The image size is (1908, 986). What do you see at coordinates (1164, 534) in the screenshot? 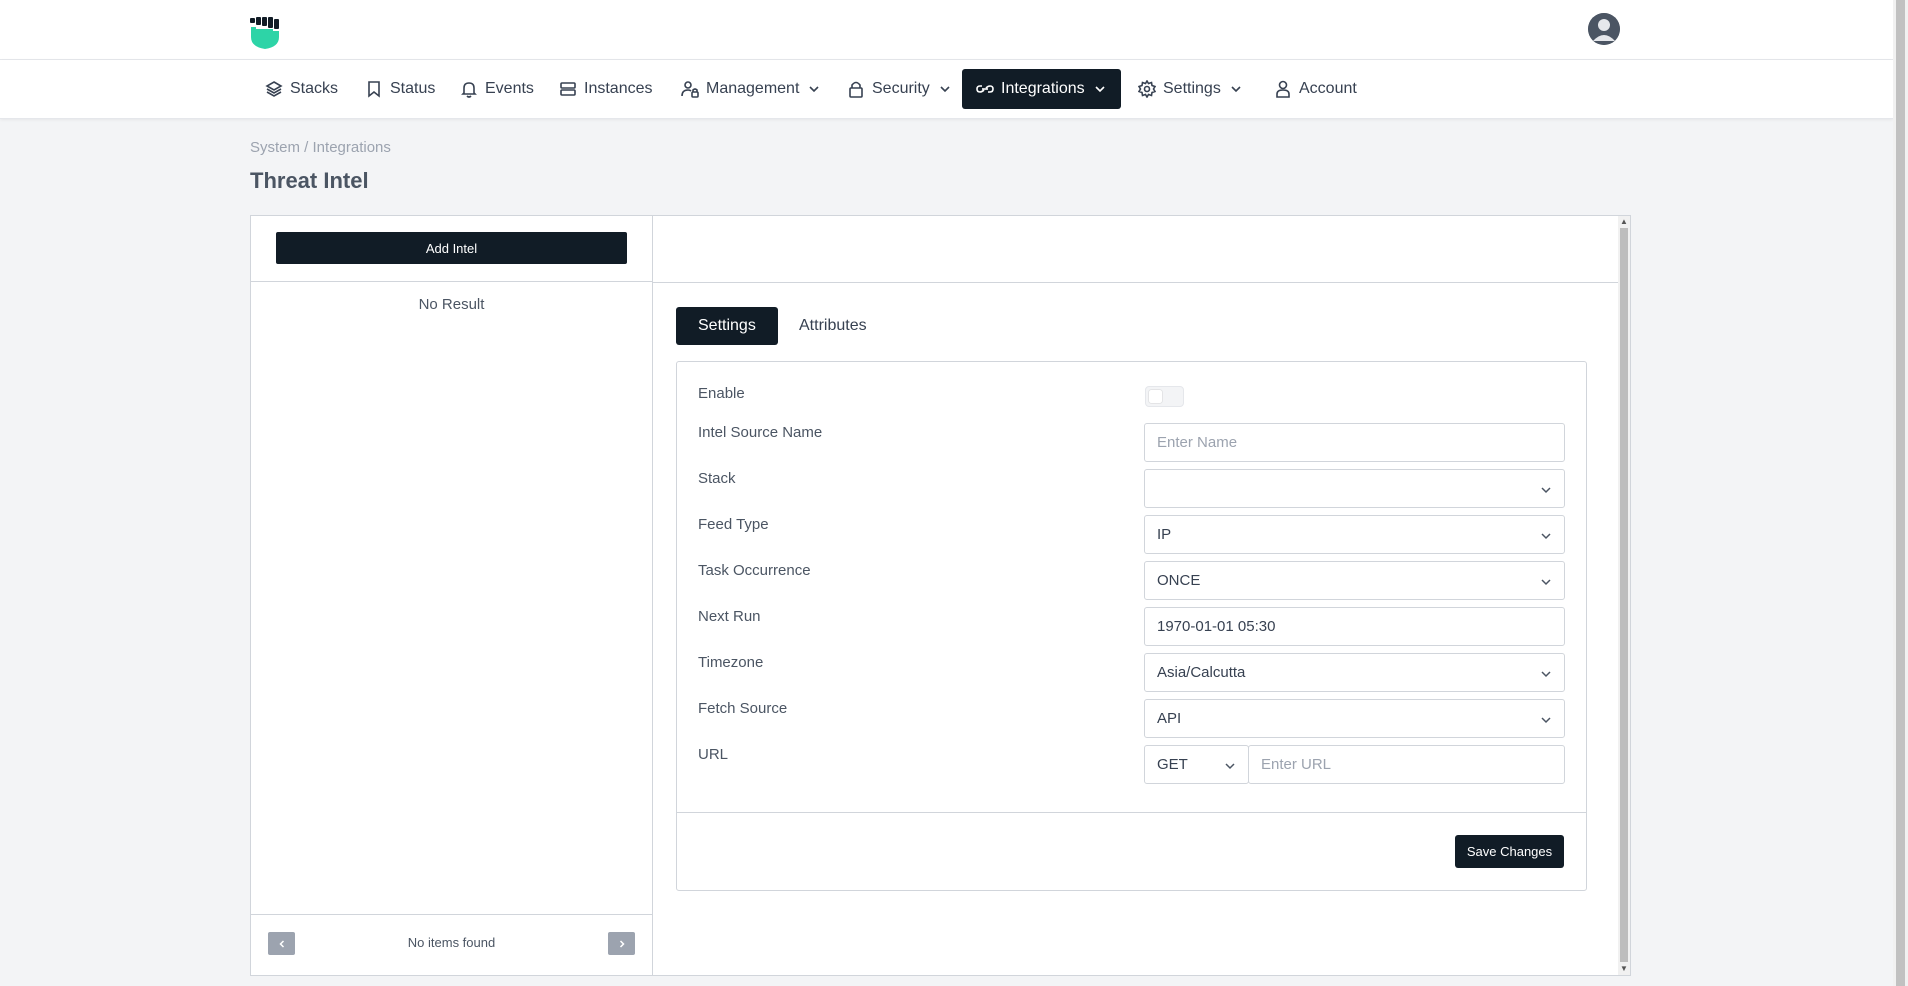
I see `feed-type-value: IP` at bounding box center [1164, 534].